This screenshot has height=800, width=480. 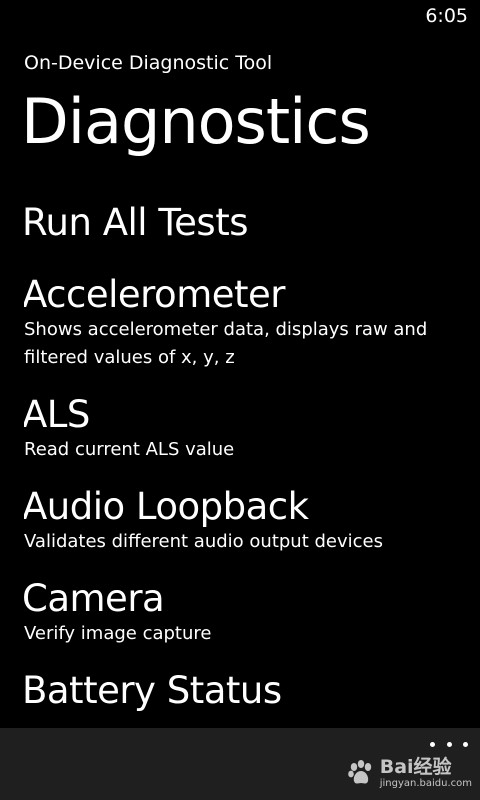 I want to click on watermark-brand: Bai经验, so click(x=415, y=766).